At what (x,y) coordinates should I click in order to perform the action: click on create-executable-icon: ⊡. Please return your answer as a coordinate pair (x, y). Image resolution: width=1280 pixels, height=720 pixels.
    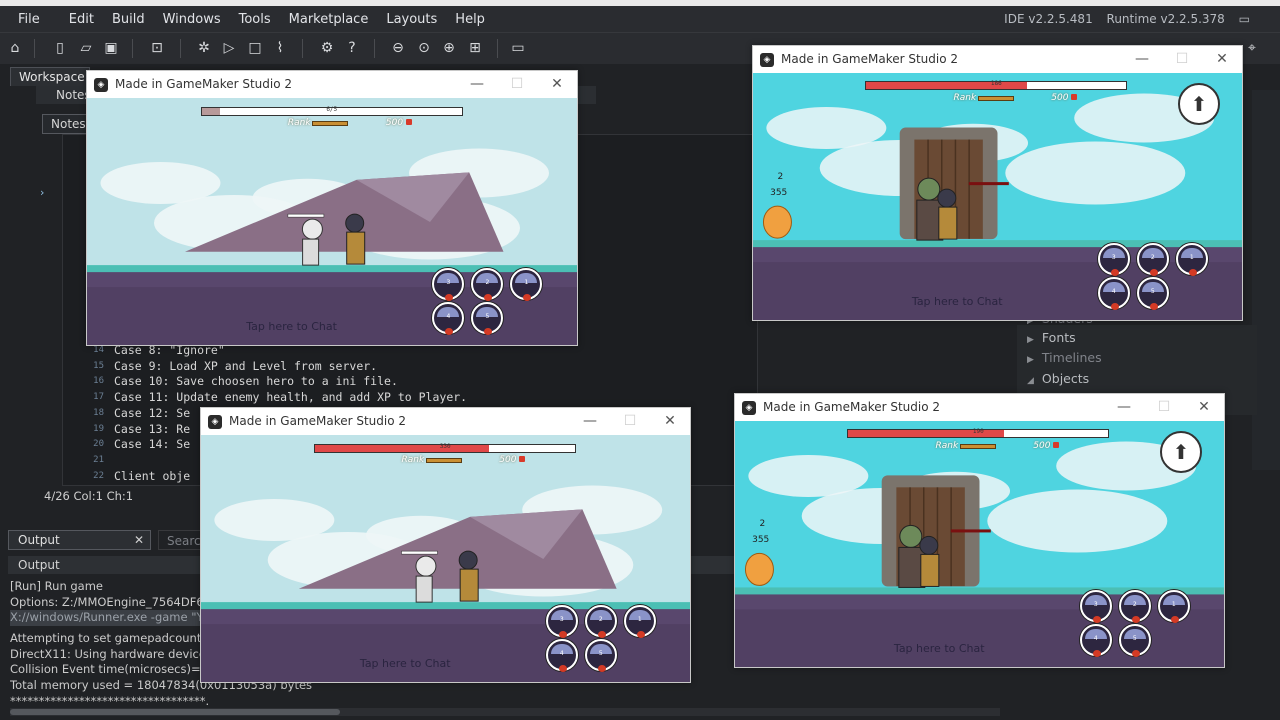
    Looking at the image, I should click on (157, 48).